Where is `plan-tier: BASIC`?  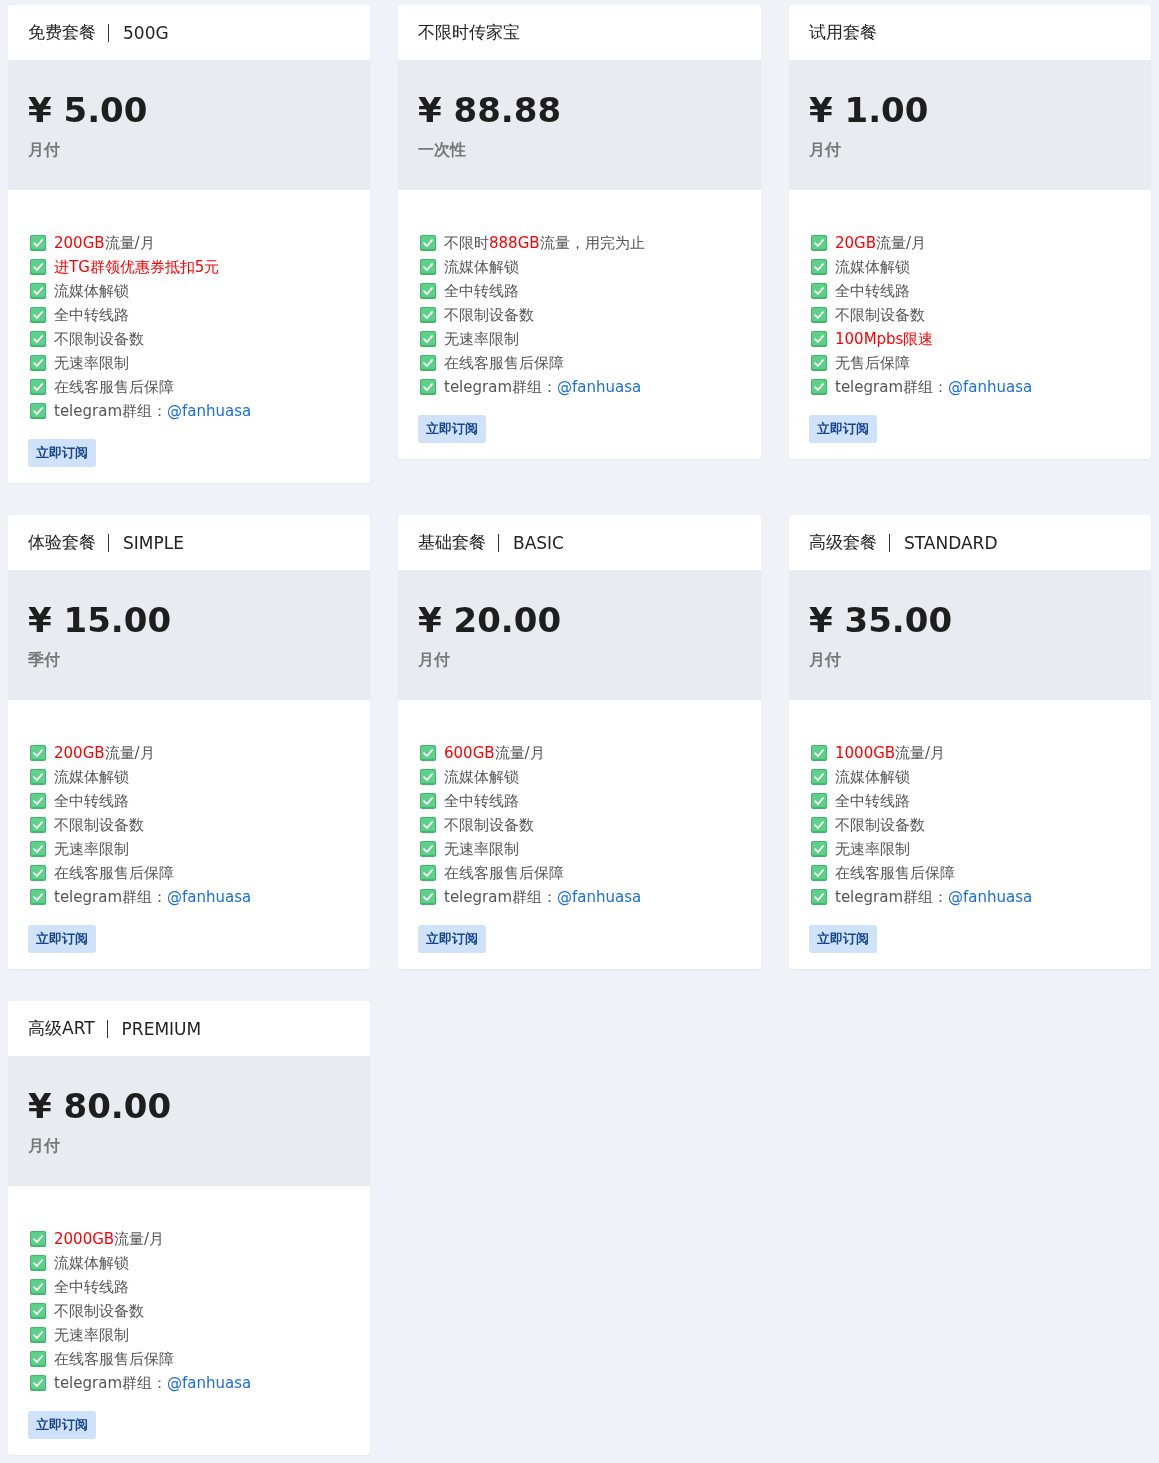
plan-tier: BASIC is located at coordinates (531, 542).